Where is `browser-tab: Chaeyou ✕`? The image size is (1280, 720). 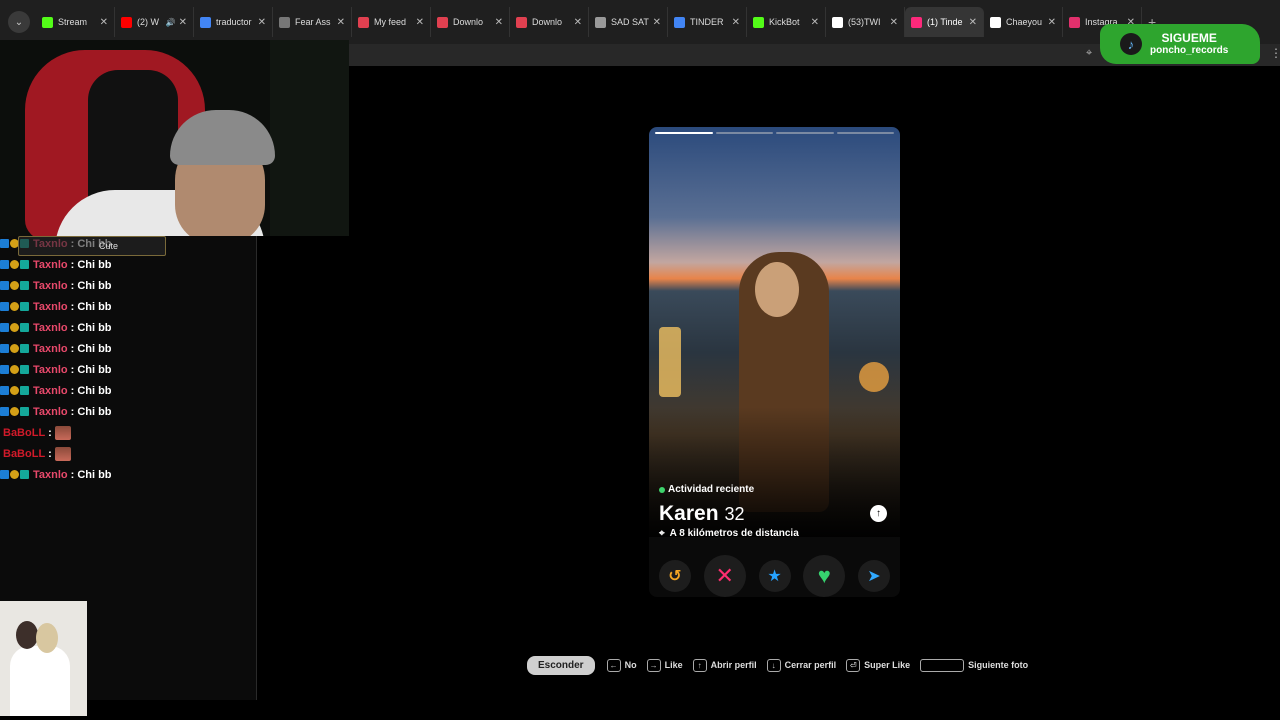 browser-tab: Chaeyou ✕ is located at coordinates (1023, 22).